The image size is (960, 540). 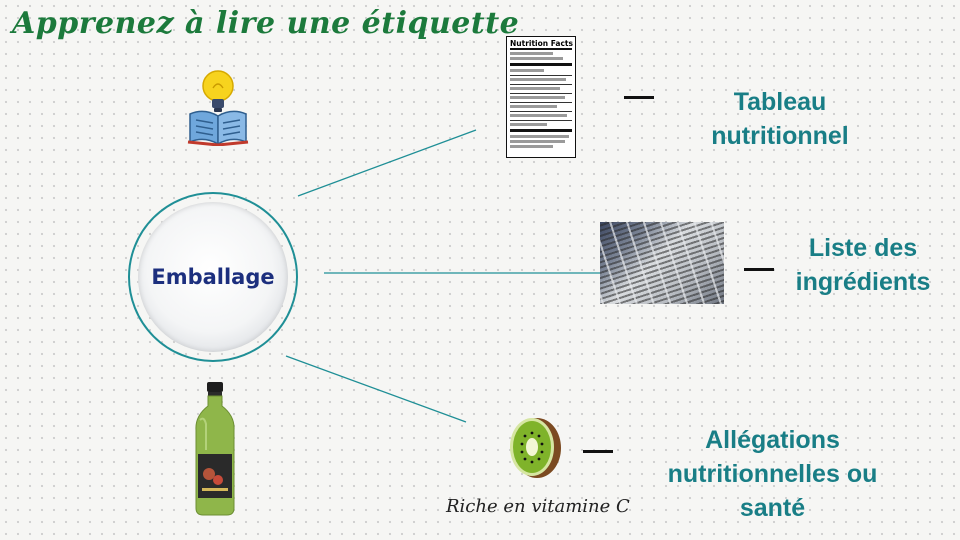 What do you see at coordinates (541, 44) in the screenshot?
I see `nutrition-facts-heading: Nutrition Facts` at bounding box center [541, 44].